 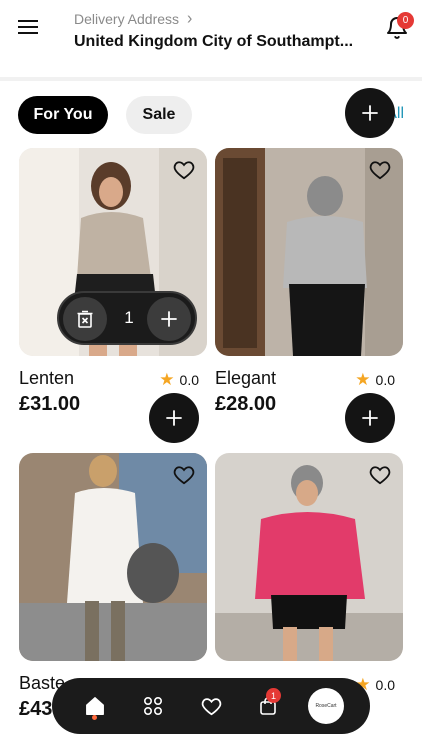 I want to click on increase-quantity-button, so click(x=169, y=319).